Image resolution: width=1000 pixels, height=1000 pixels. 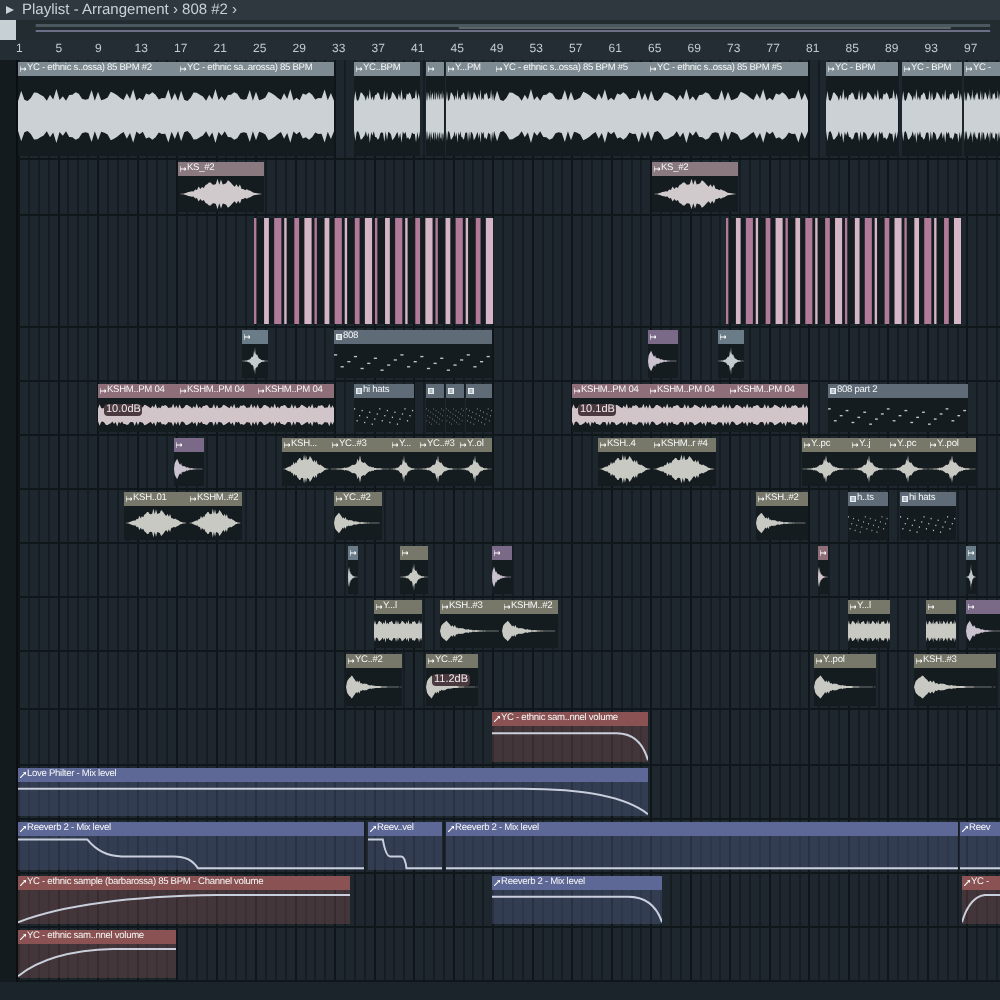 What do you see at coordinates (10, 10) in the screenshot?
I see `playlist-icon` at bounding box center [10, 10].